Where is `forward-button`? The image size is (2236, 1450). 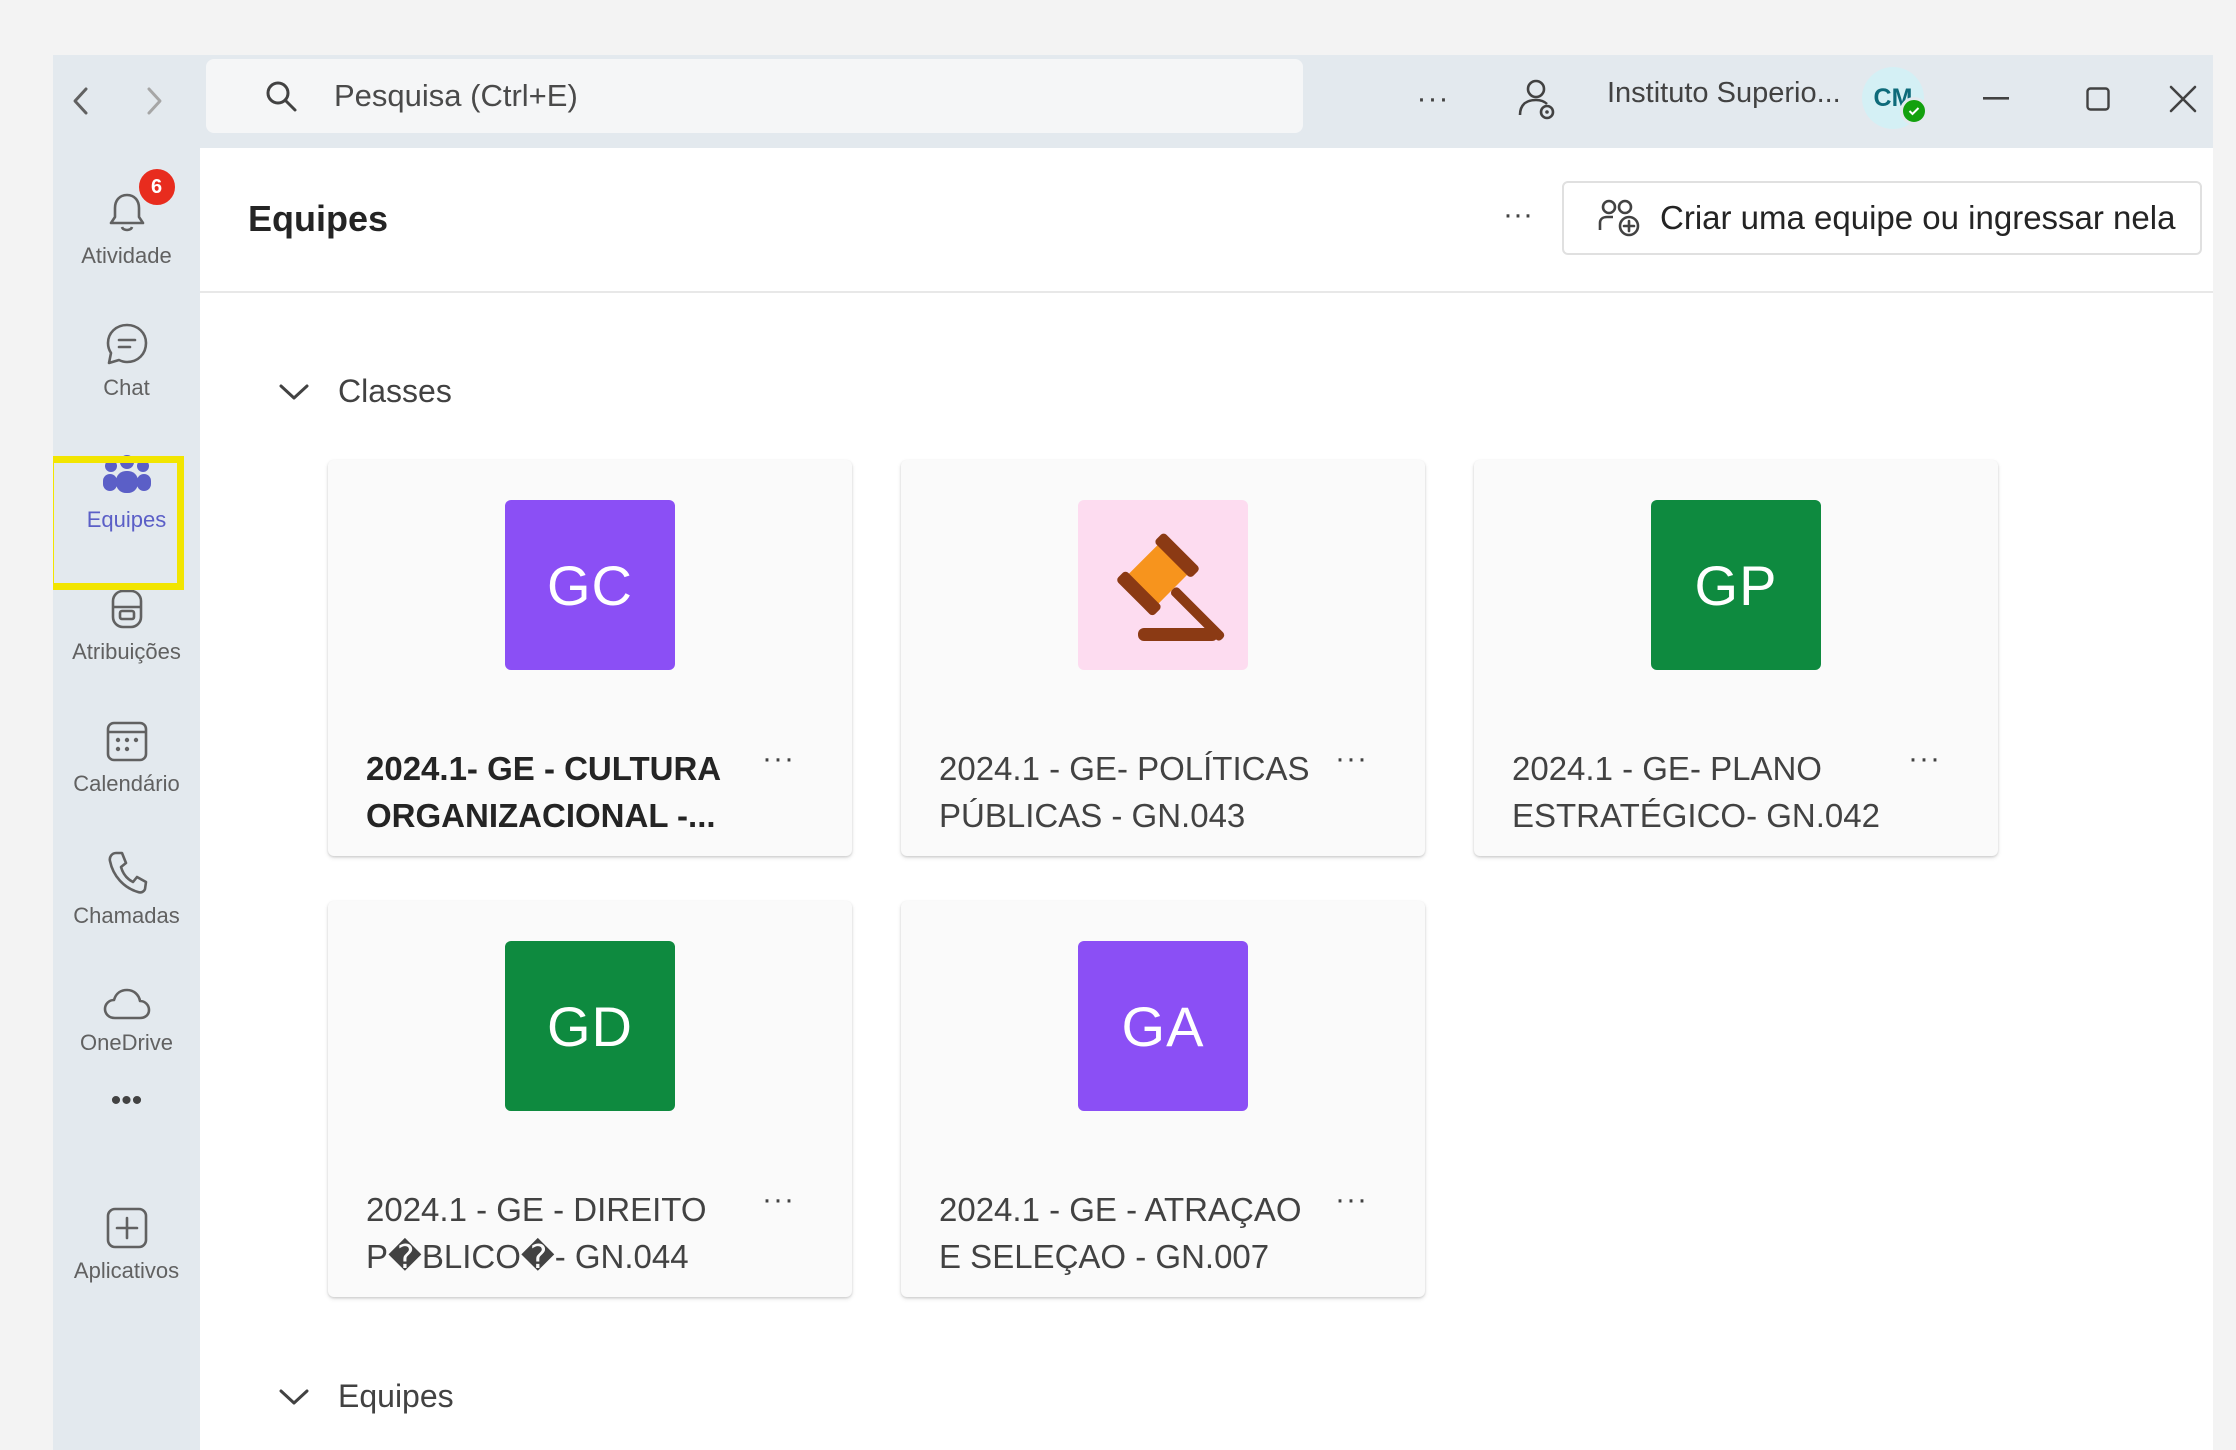 forward-button is located at coordinates (154, 101).